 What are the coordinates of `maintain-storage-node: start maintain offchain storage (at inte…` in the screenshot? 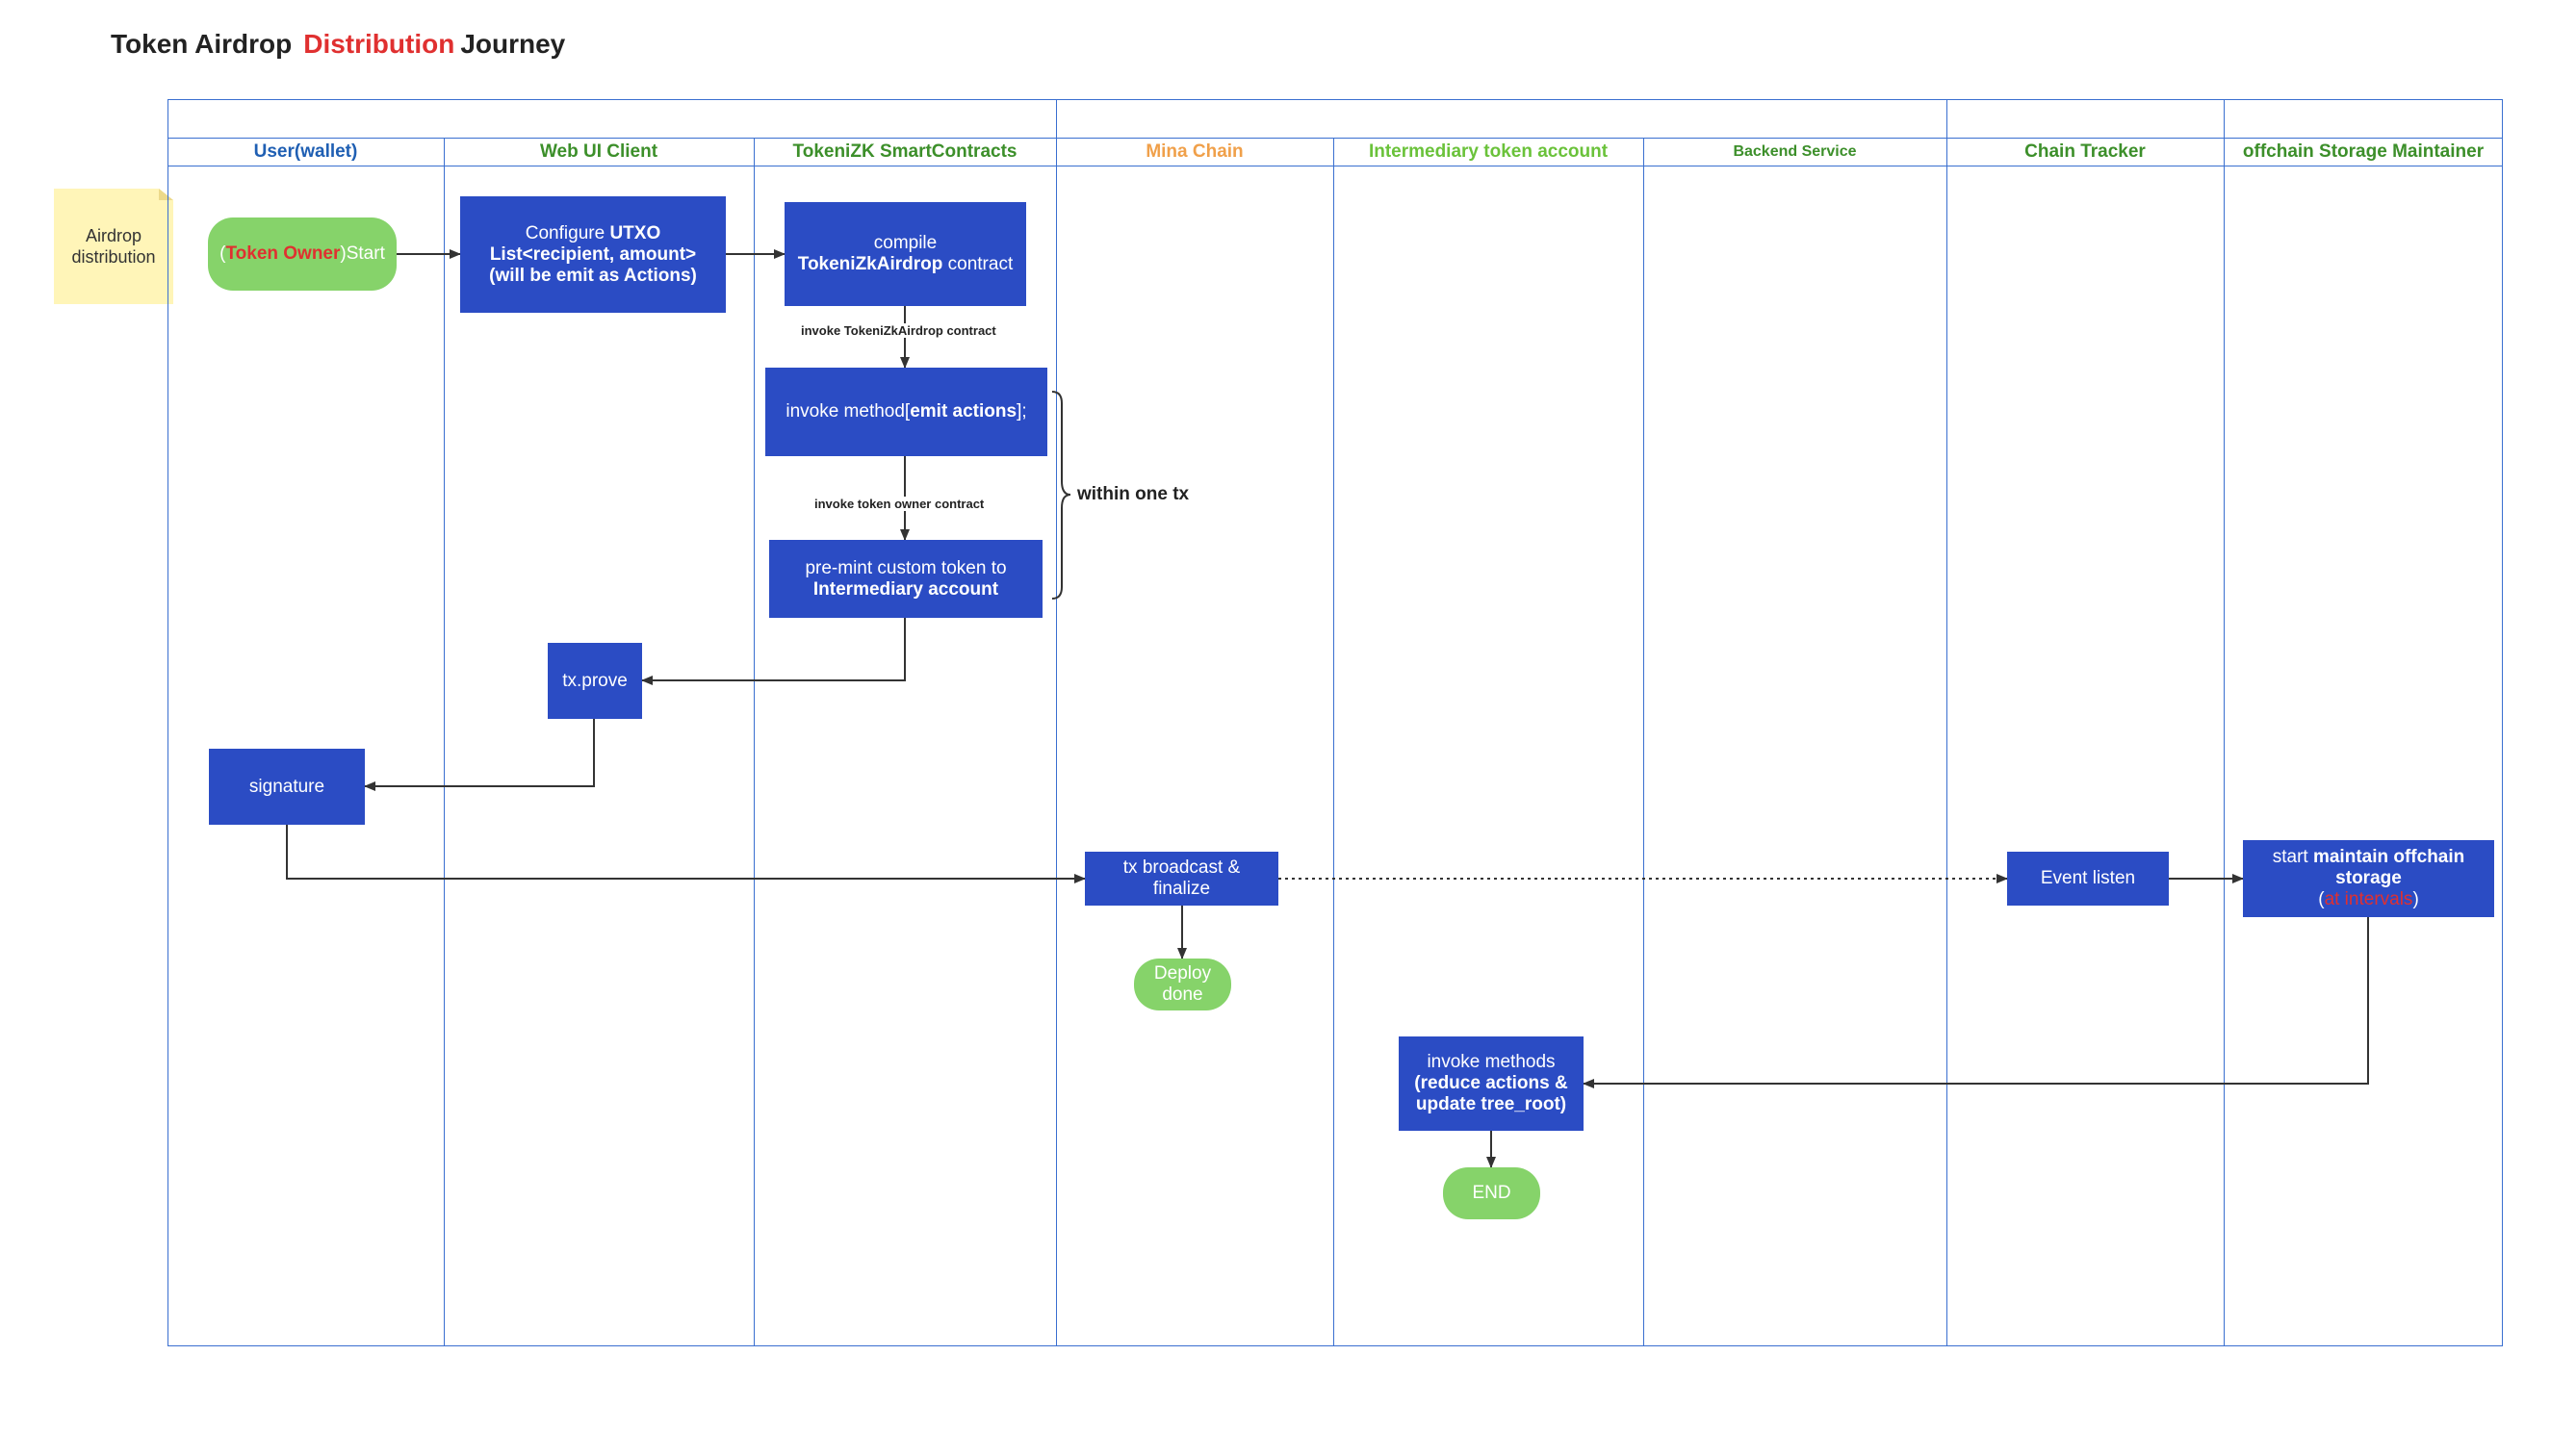 It's located at (2368, 878).